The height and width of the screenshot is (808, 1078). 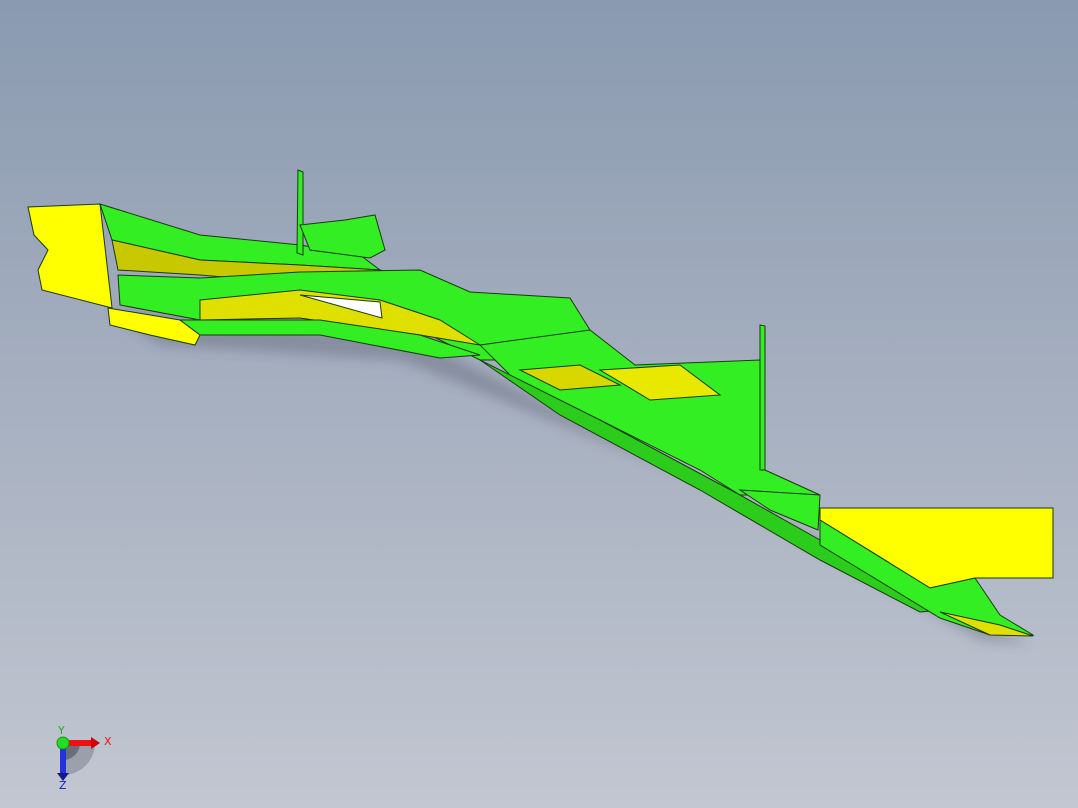 What do you see at coordinates (108, 741) in the screenshot?
I see `x-axis-label: X` at bounding box center [108, 741].